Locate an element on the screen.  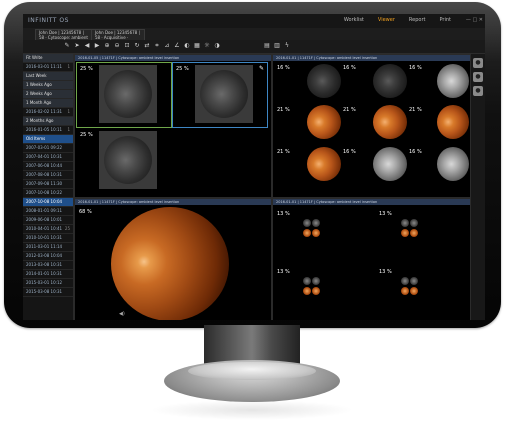
sidebar-group-header: 2 Months Ago is located at coordinates (48, 121).